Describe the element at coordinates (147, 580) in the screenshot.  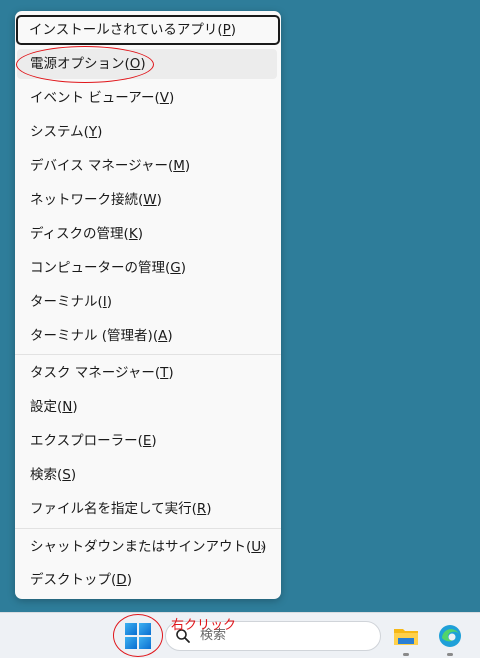
I see `menu-item-desktop: デスクトップ(D)` at that location.